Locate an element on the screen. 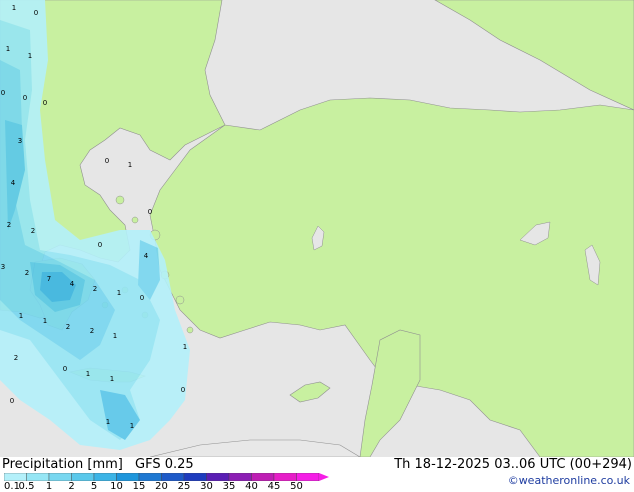  legend-label: 30 is located at coordinates (206, 486).